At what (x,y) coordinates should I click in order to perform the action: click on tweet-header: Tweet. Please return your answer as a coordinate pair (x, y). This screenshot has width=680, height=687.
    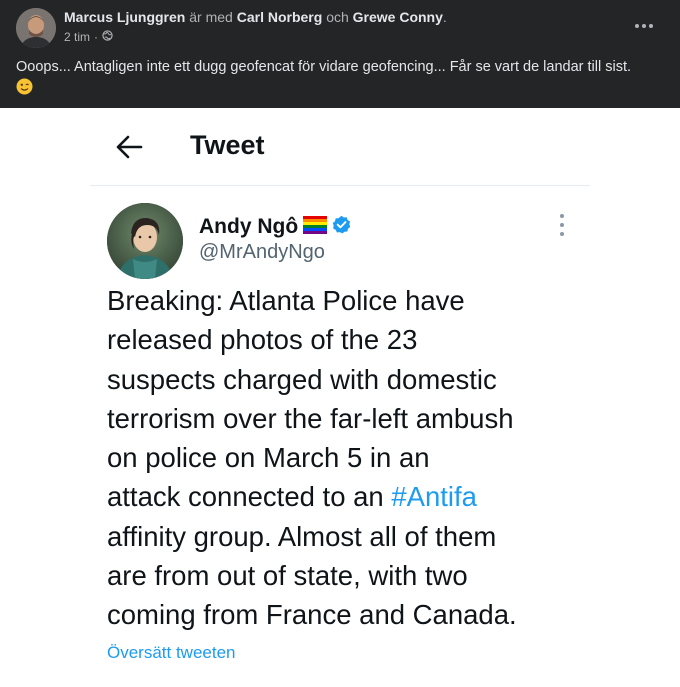
    Looking at the image, I should click on (340, 147).